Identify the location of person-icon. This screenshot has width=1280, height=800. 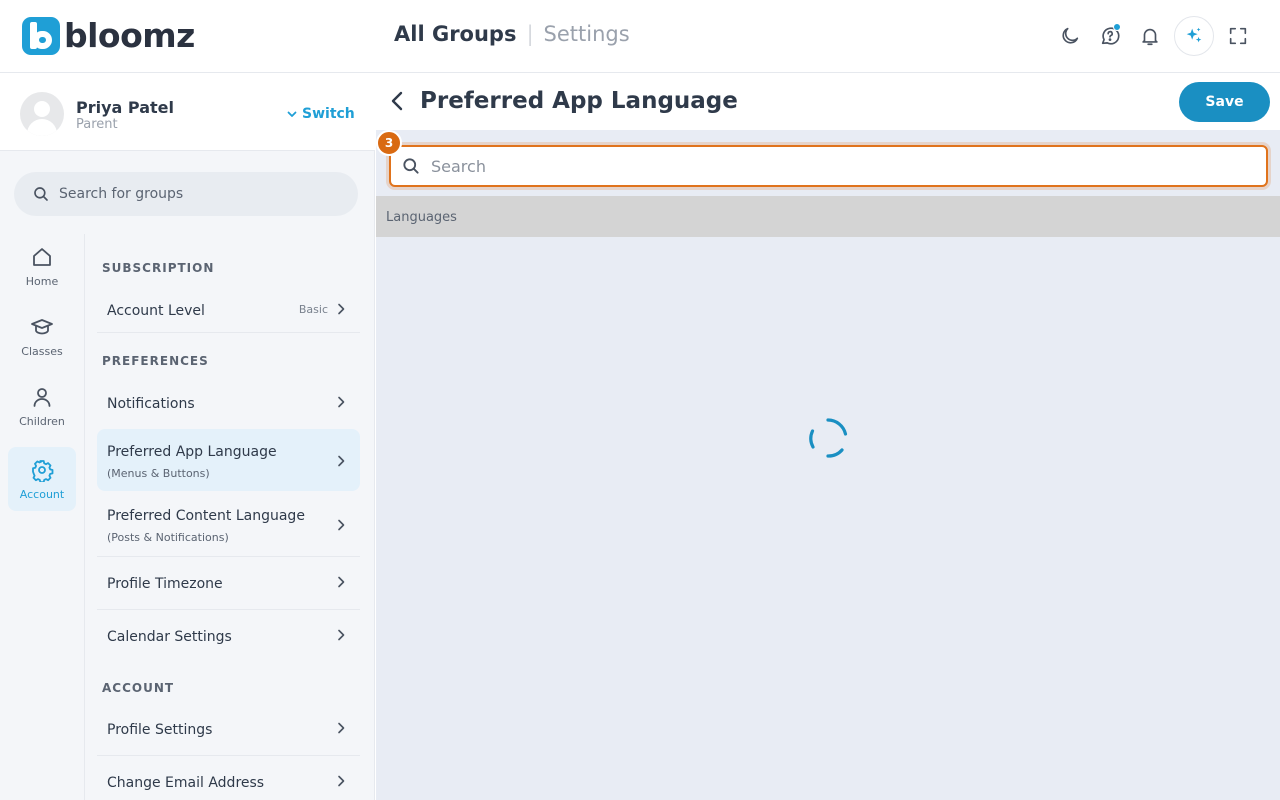
(42, 397).